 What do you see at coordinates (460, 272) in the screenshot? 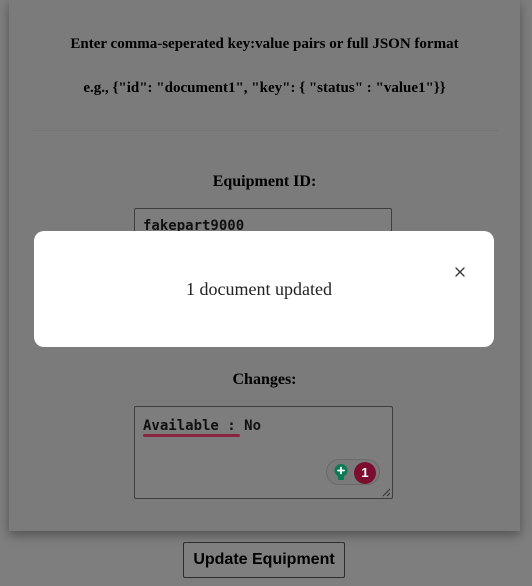
I see `close-icon` at bounding box center [460, 272].